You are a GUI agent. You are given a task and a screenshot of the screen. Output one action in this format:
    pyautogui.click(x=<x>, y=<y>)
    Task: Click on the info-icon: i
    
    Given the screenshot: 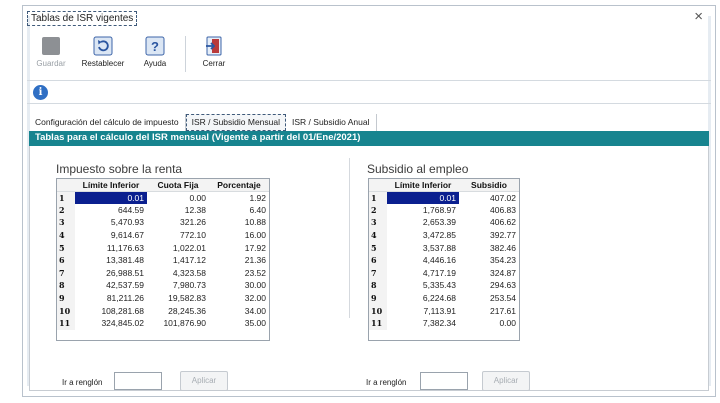 What is the action you would take?
    pyautogui.click(x=40, y=92)
    